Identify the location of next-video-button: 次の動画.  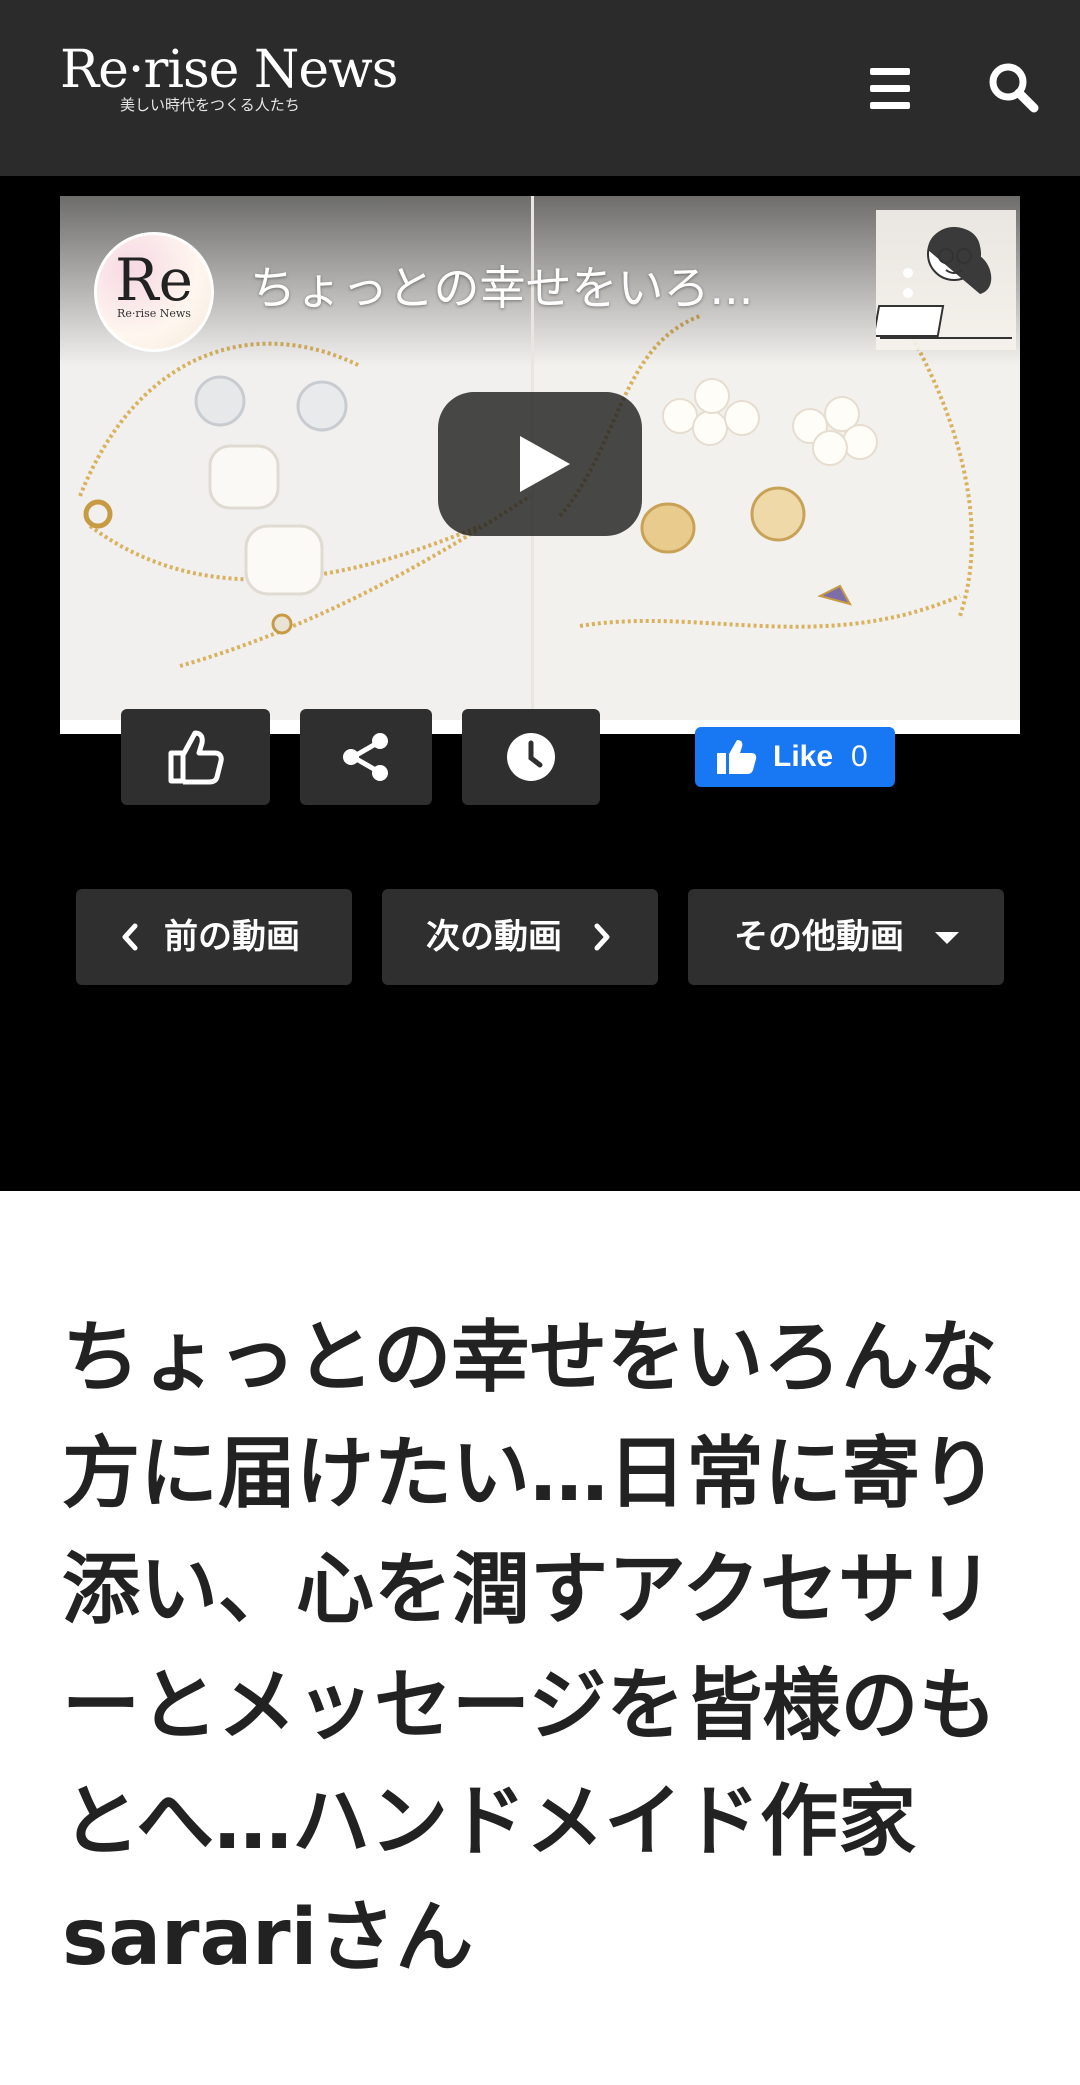
(520, 937).